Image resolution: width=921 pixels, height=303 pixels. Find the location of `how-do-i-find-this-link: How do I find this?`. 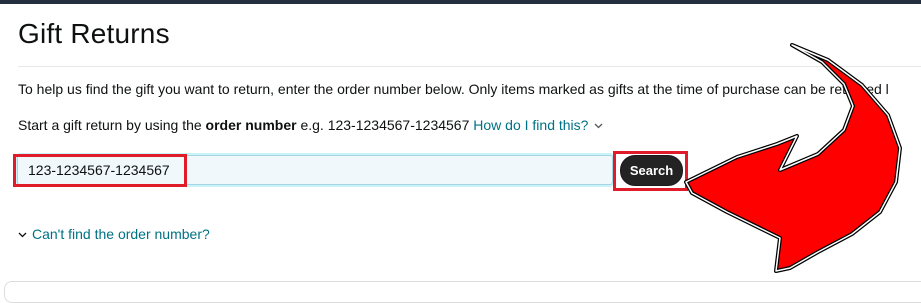

how-do-i-find-this-link: How do I find this? is located at coordinates (538, 125).